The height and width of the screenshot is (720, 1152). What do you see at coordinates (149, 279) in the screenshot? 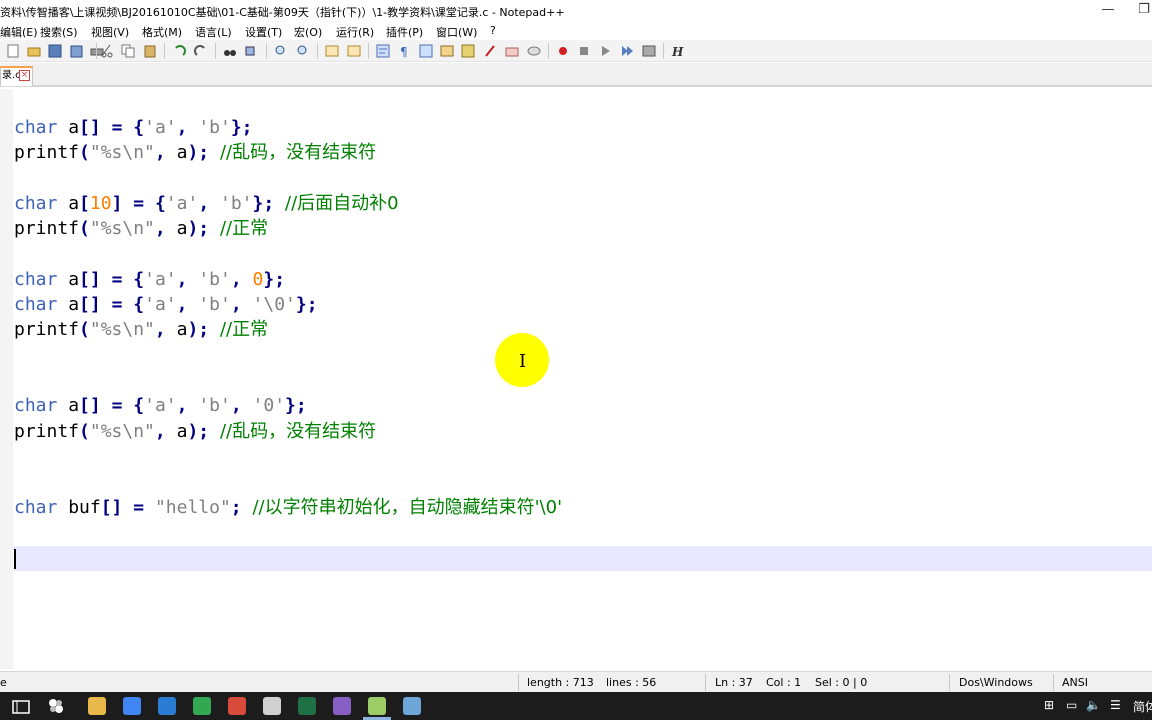
I see `code-line: char a[] = {'a', 'b', 0};` at bounding box center [149, 279].